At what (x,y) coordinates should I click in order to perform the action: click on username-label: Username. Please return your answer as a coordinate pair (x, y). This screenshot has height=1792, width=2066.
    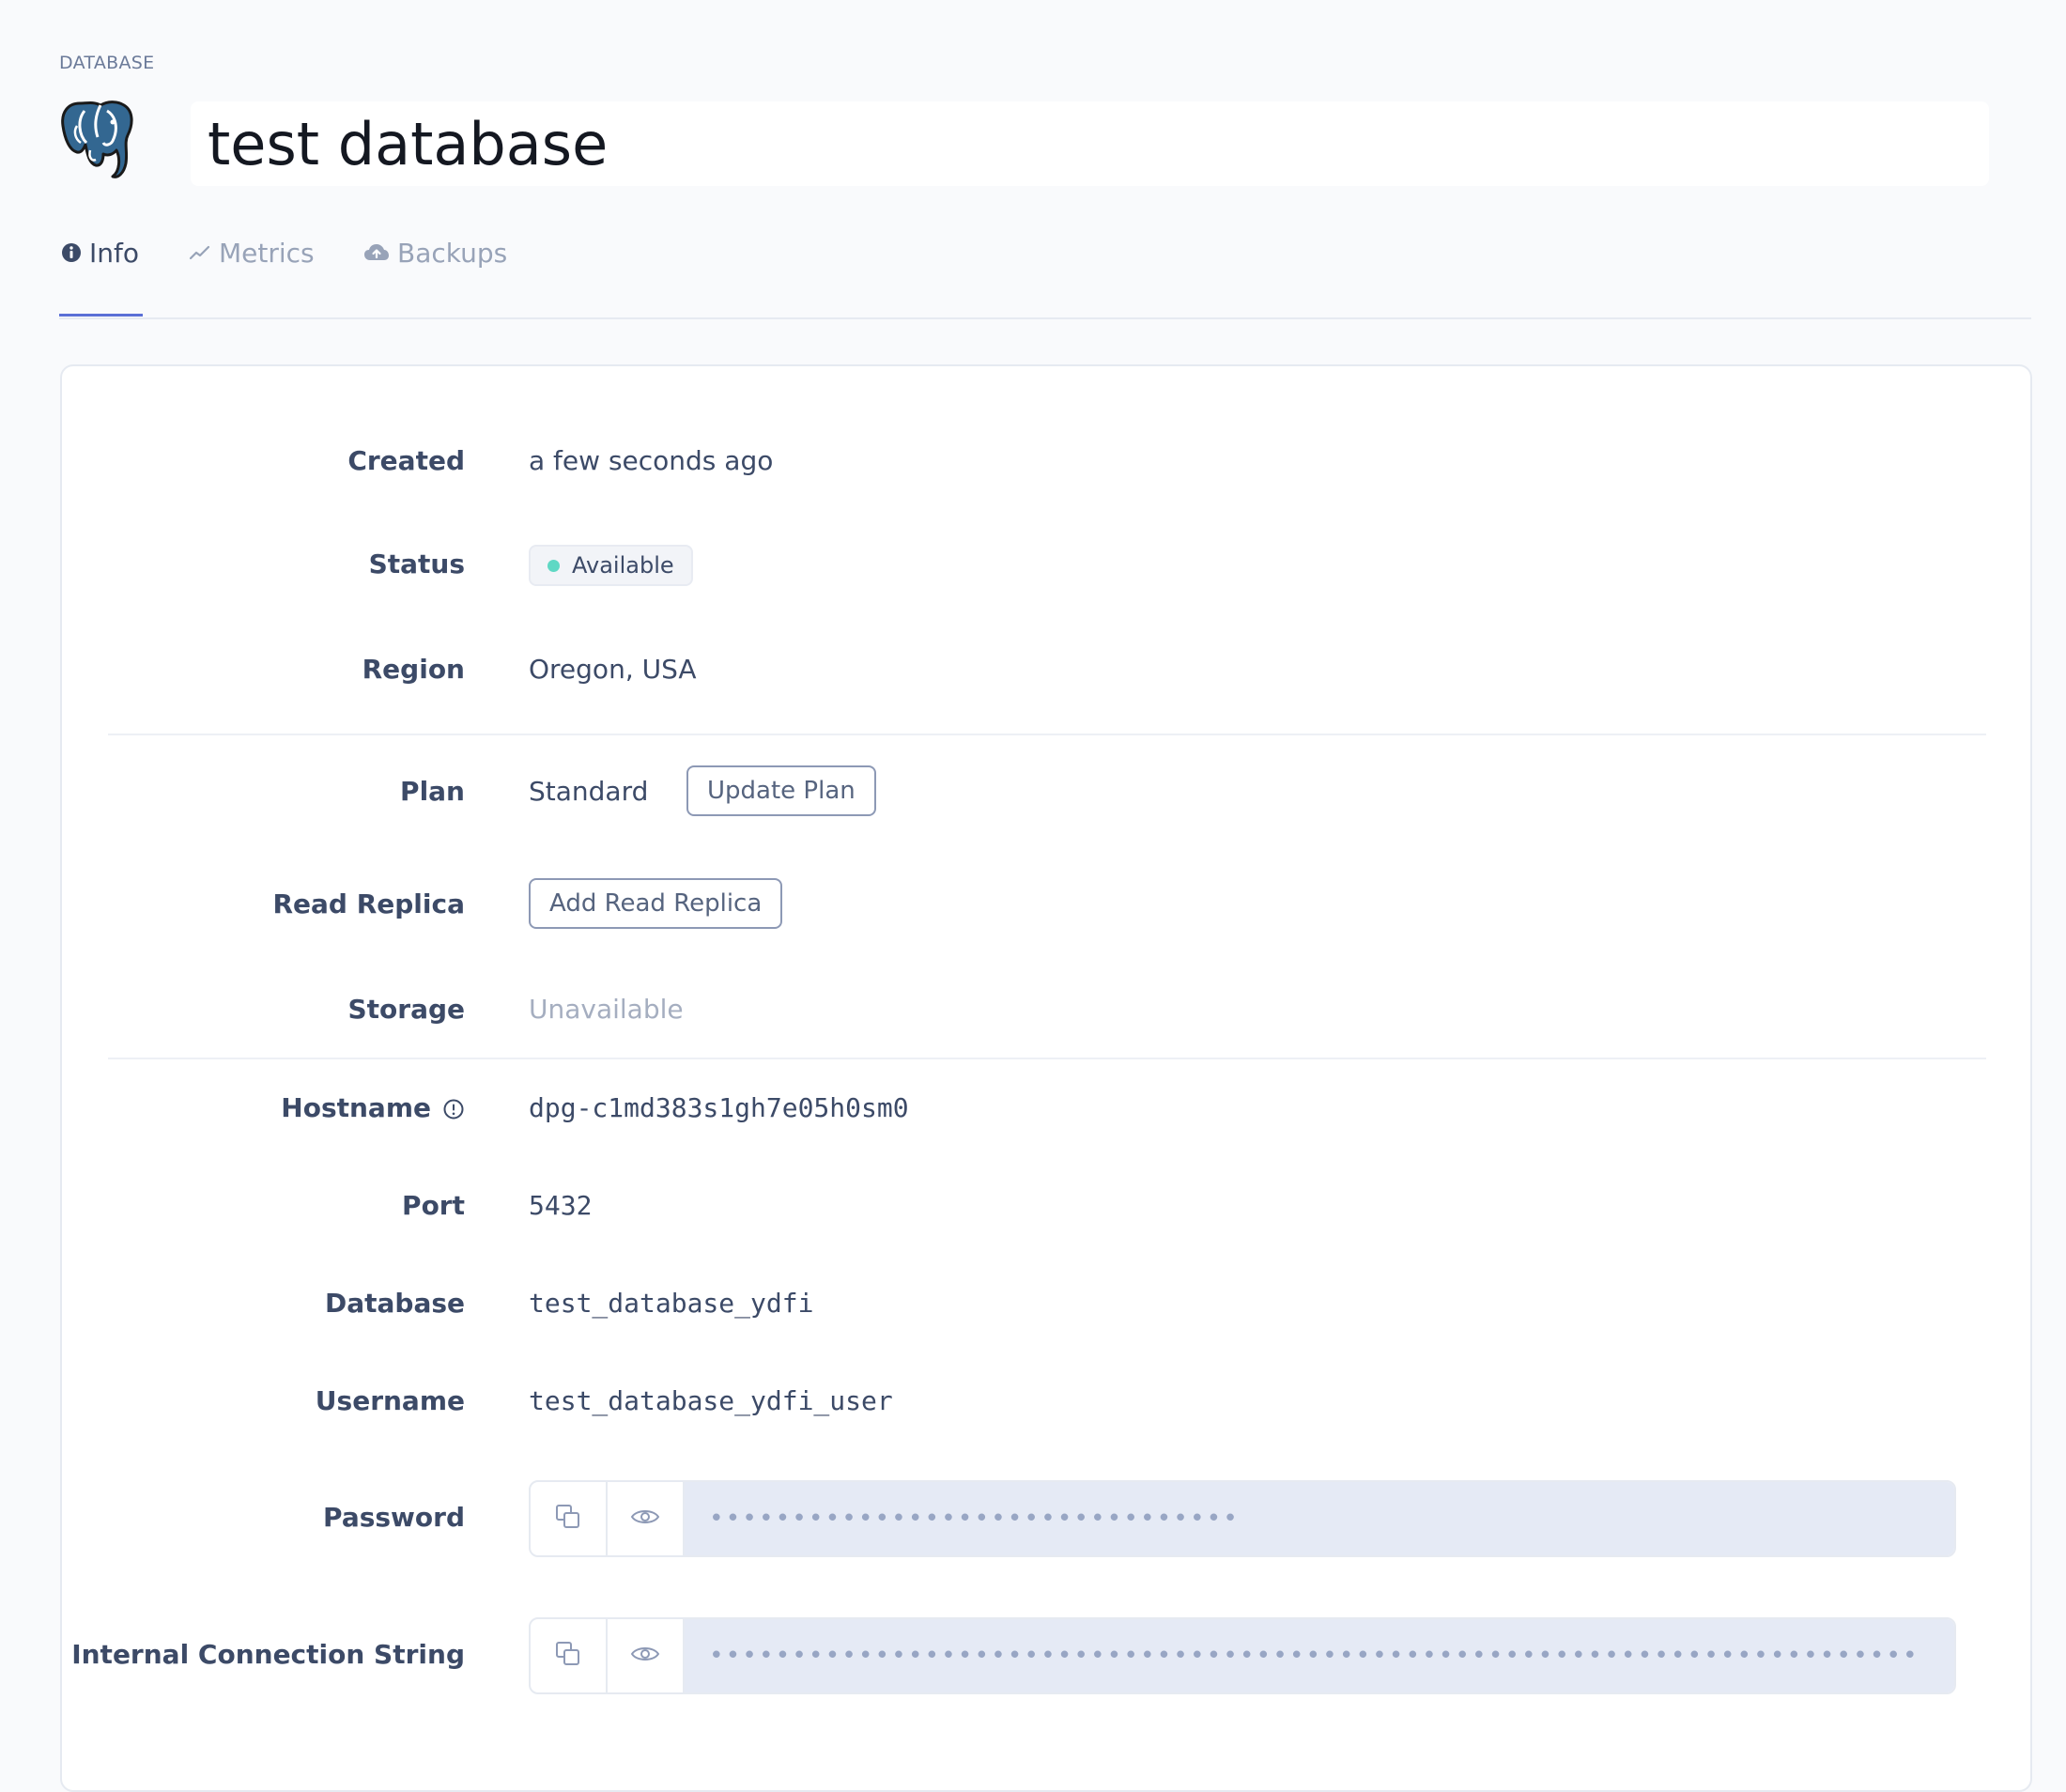
    Looking at the image, I should click on (390, 1400).